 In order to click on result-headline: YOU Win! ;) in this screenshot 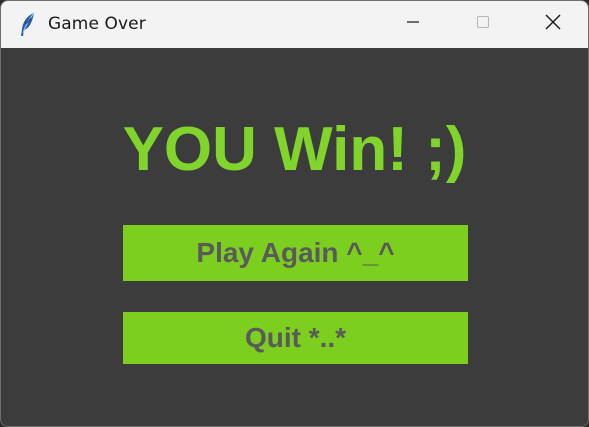, I will do `click(294, 149)`.